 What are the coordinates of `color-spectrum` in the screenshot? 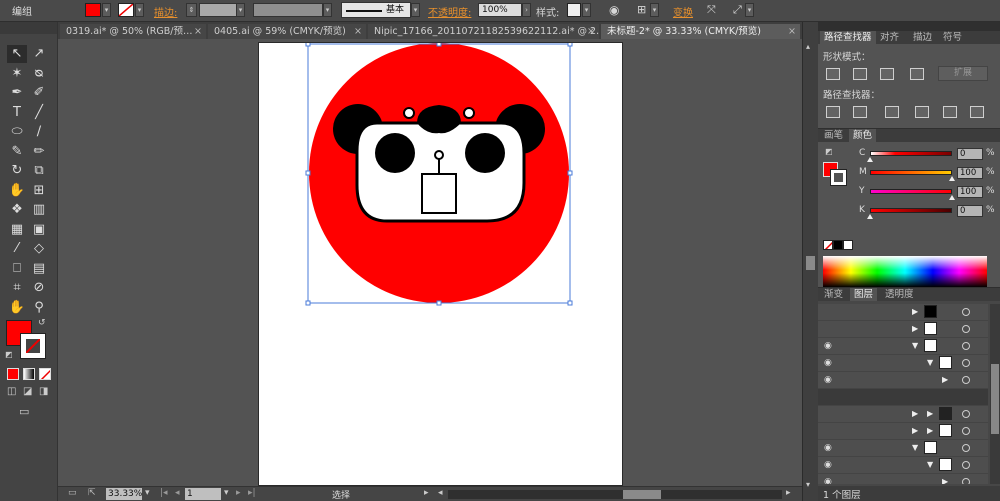 It's located at (905, 271).